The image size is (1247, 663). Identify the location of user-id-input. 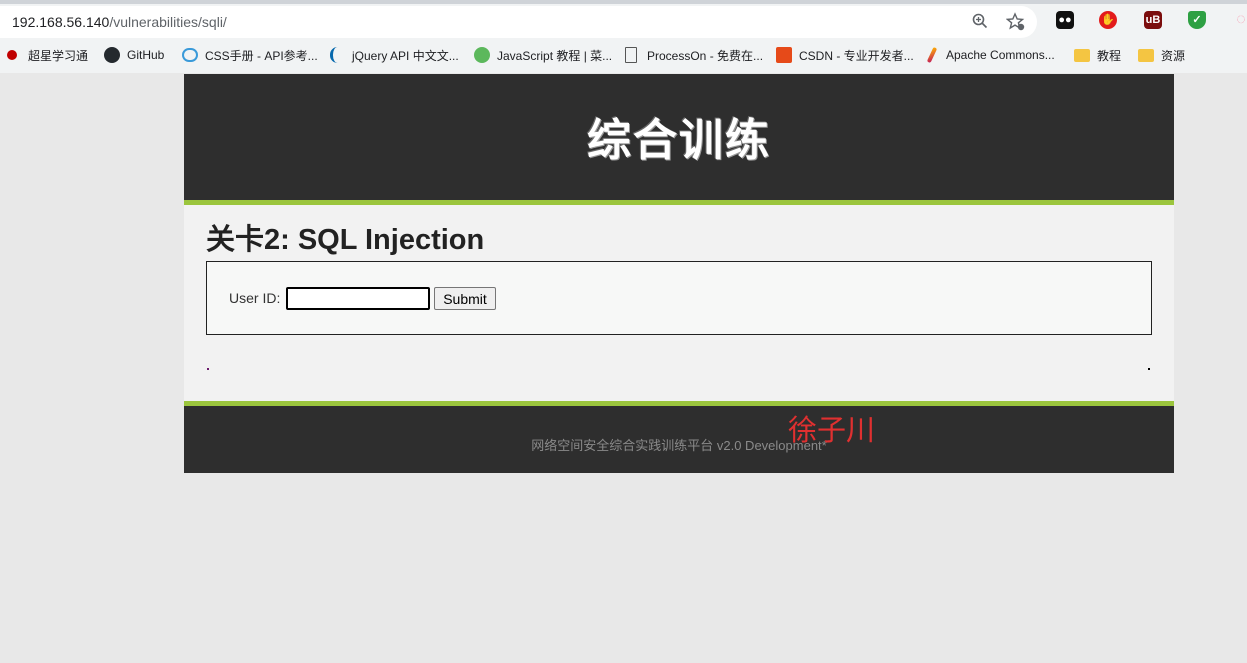
(358, 298).